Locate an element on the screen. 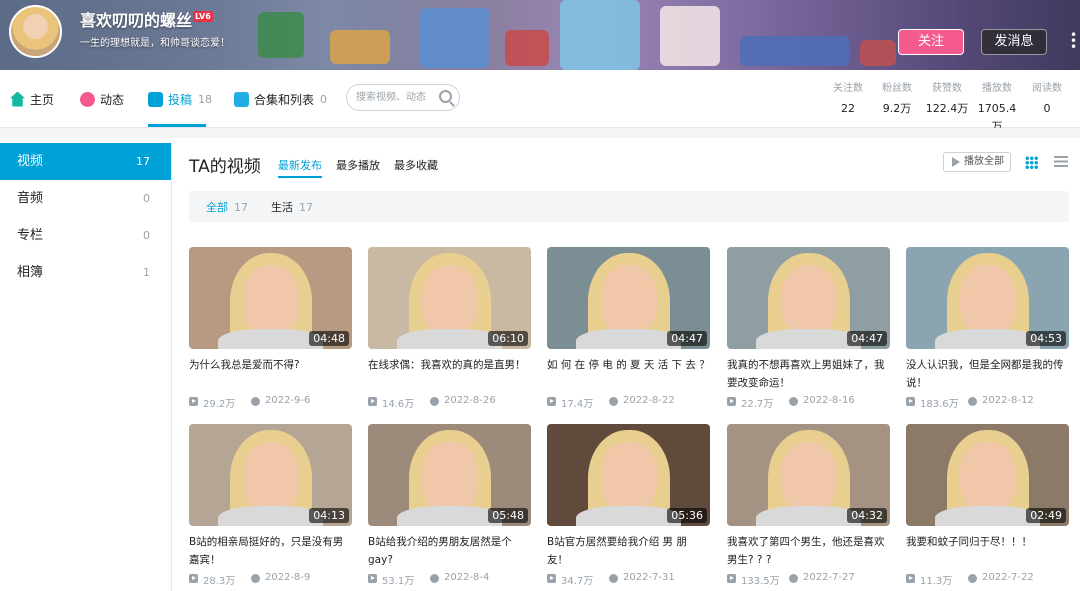 The width and height of the screenshot is (1080, 591). play-all-button: 播放全部 is located at coordinates (977, 162).